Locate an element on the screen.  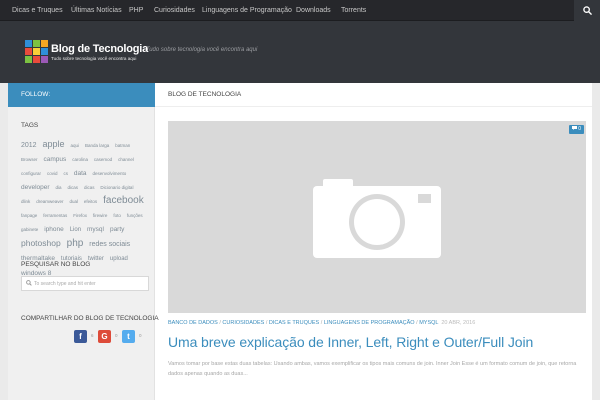
facebook-share-button: f is located at coordinates (80, 336).